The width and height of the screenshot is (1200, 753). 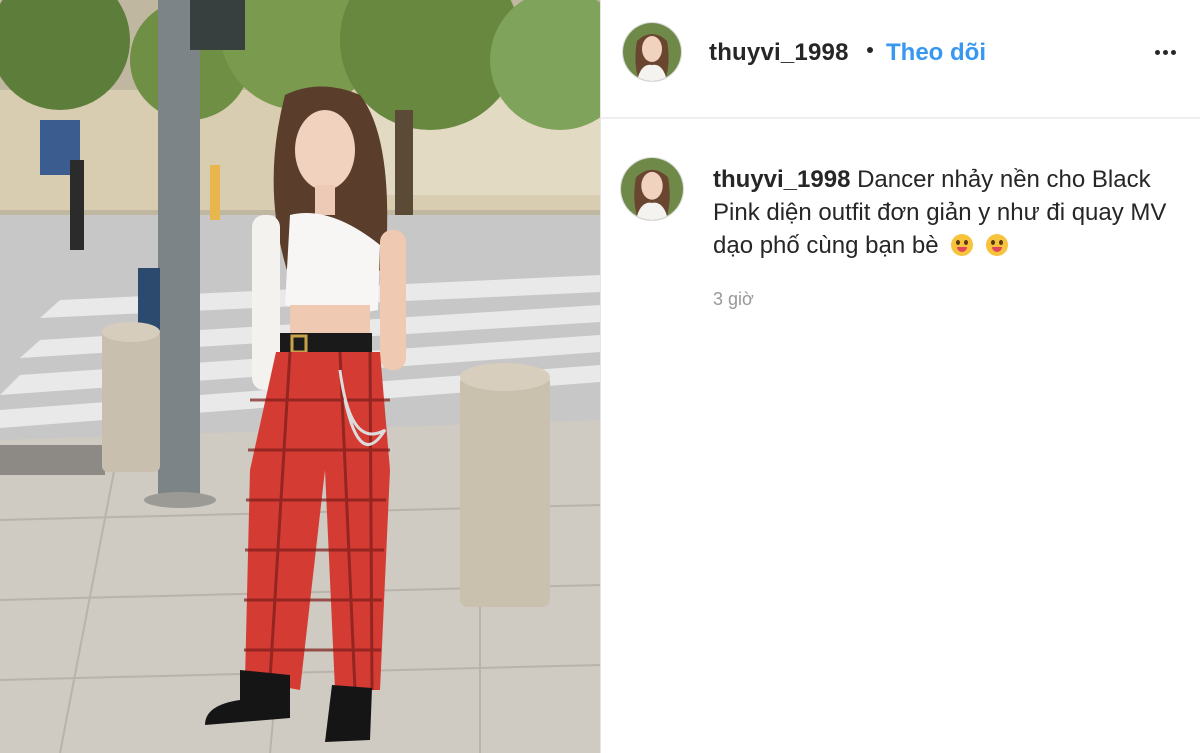 What do you see at coordinates (900, 118) in the screenshot?
I see `header-divider` at bounding box center [900, 118].